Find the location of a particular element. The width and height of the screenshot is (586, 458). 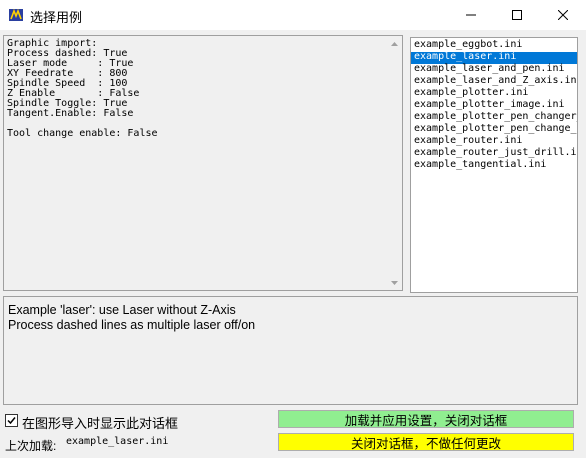

scroll-down-button is located at coordinates (394, 282).